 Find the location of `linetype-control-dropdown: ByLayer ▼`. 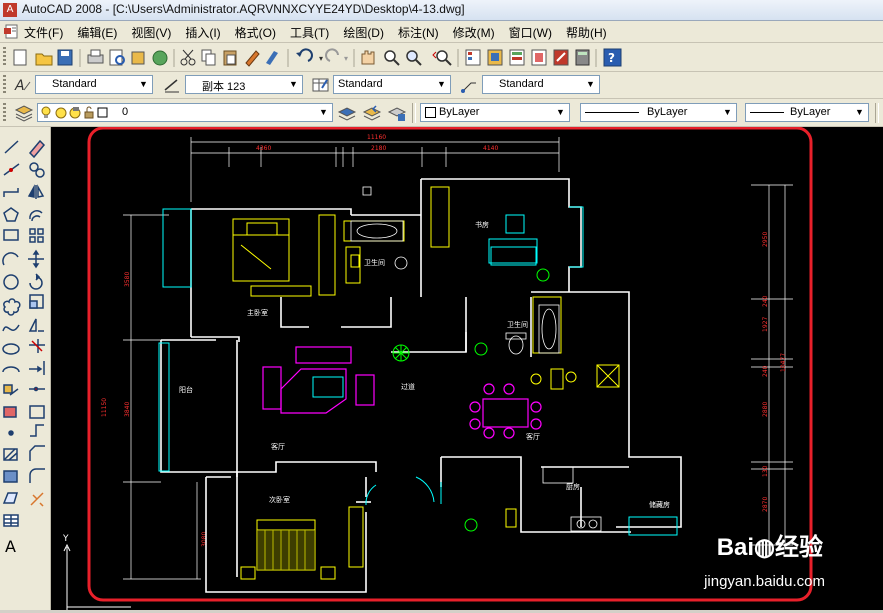

linetype-control-dropdown: ByLayer ▼ is located at coordinates (658, 112).